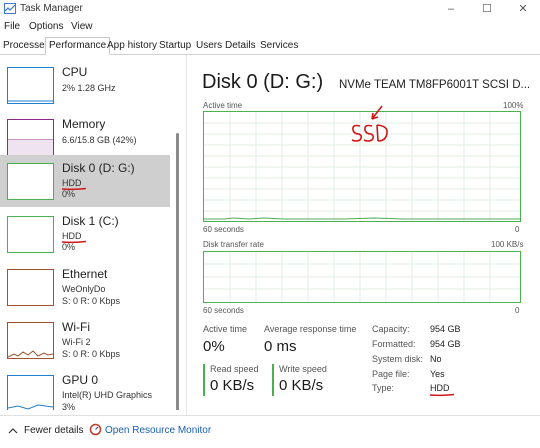  Describe the element at coordinates (99, 140) in the screenshot. I see `sidebar-item-detail: 6.6/15.8 GB (42%)` at that location.